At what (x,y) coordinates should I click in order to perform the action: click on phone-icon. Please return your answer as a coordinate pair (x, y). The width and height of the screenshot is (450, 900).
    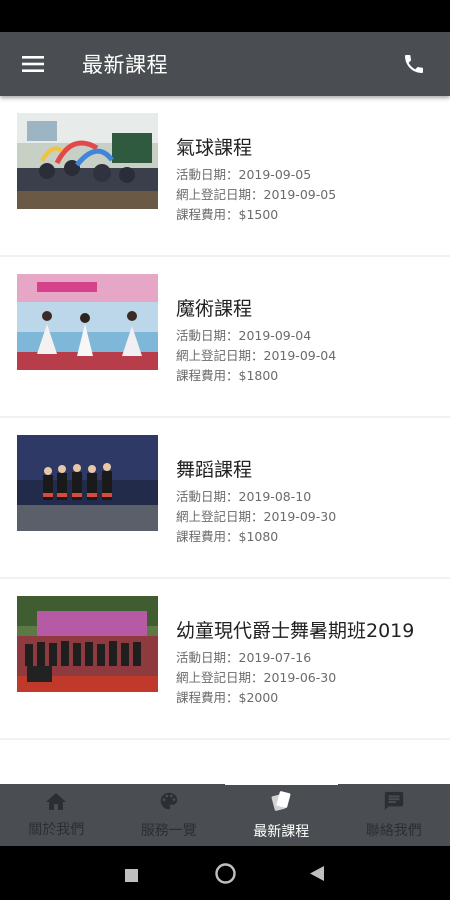
    Looking at the image, I should click on (414, 64).